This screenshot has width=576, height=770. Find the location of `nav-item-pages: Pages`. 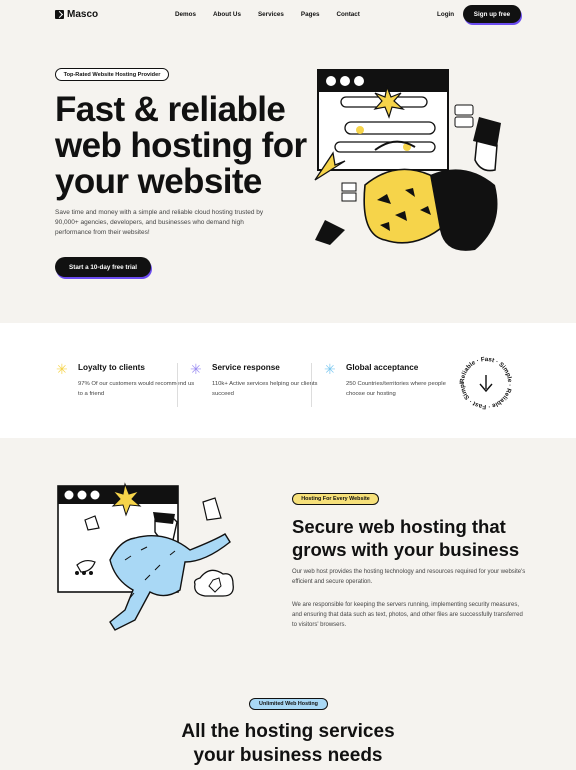

nav-item-pages: Pages is located at coordinates (310, 14).